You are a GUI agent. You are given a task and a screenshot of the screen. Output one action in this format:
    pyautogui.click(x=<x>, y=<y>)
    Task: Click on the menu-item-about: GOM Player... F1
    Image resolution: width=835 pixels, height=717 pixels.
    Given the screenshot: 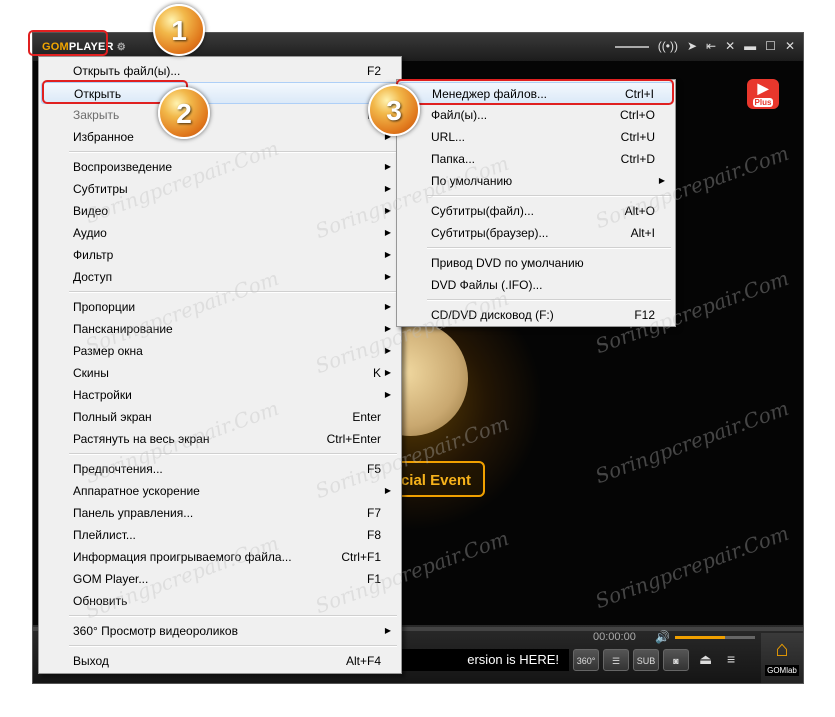 What is the action you would take?
    pyautogui.click(x=220, y=579)
    